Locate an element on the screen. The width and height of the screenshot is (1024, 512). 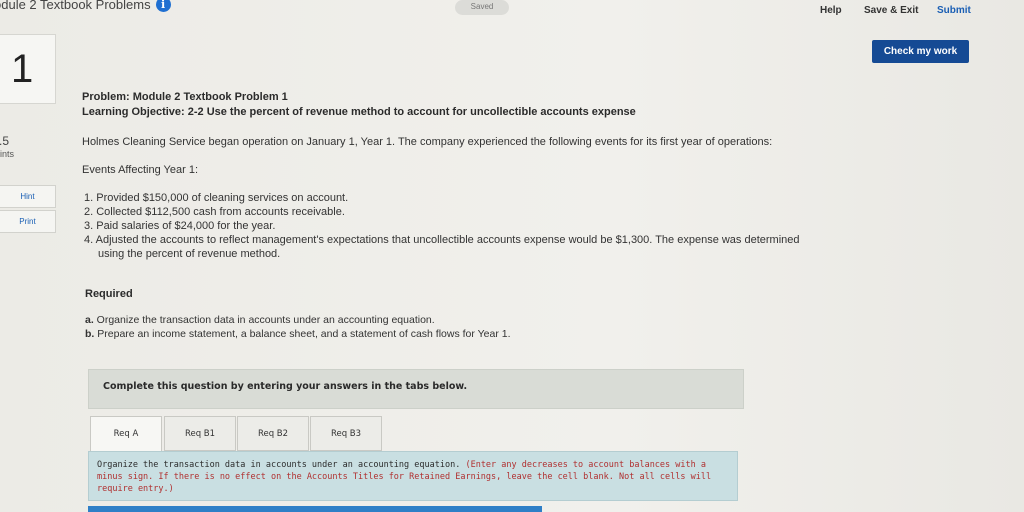
bottom-highlight-bar is located at coordinates (315, 509).